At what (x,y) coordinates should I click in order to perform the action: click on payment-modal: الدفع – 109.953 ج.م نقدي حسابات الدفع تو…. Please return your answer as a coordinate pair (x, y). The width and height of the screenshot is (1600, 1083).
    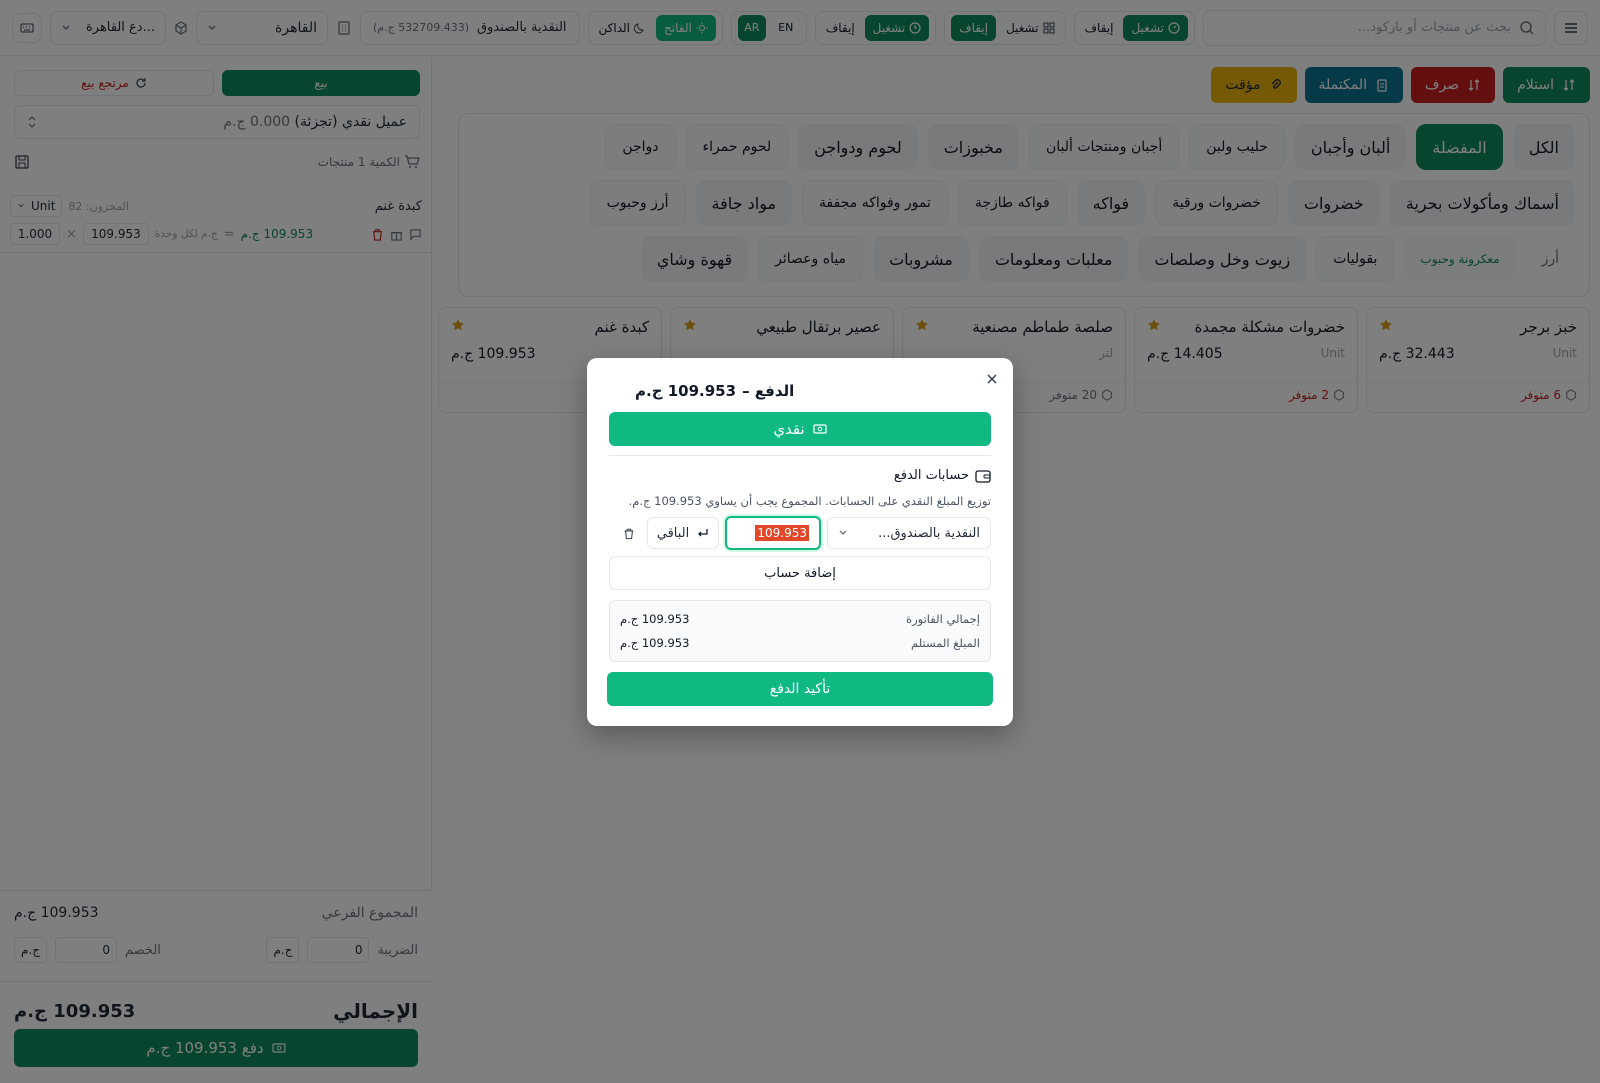
    Looking at the image, I should click on (800, 542).